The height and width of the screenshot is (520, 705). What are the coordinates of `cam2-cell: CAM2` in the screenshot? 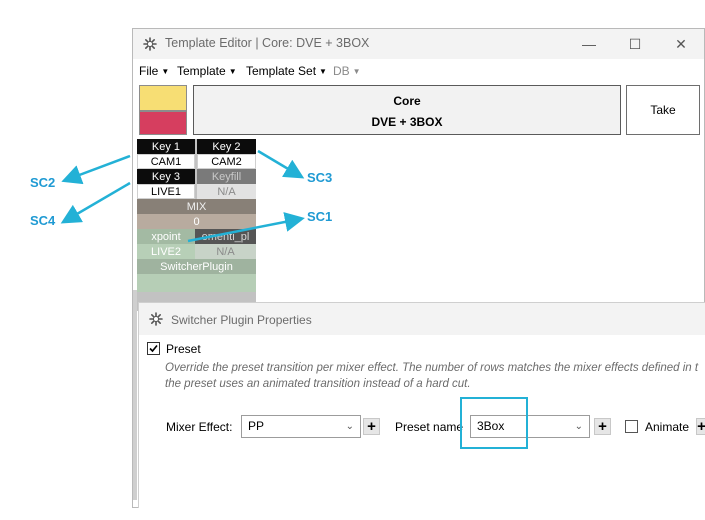 It's located at (226, 161).